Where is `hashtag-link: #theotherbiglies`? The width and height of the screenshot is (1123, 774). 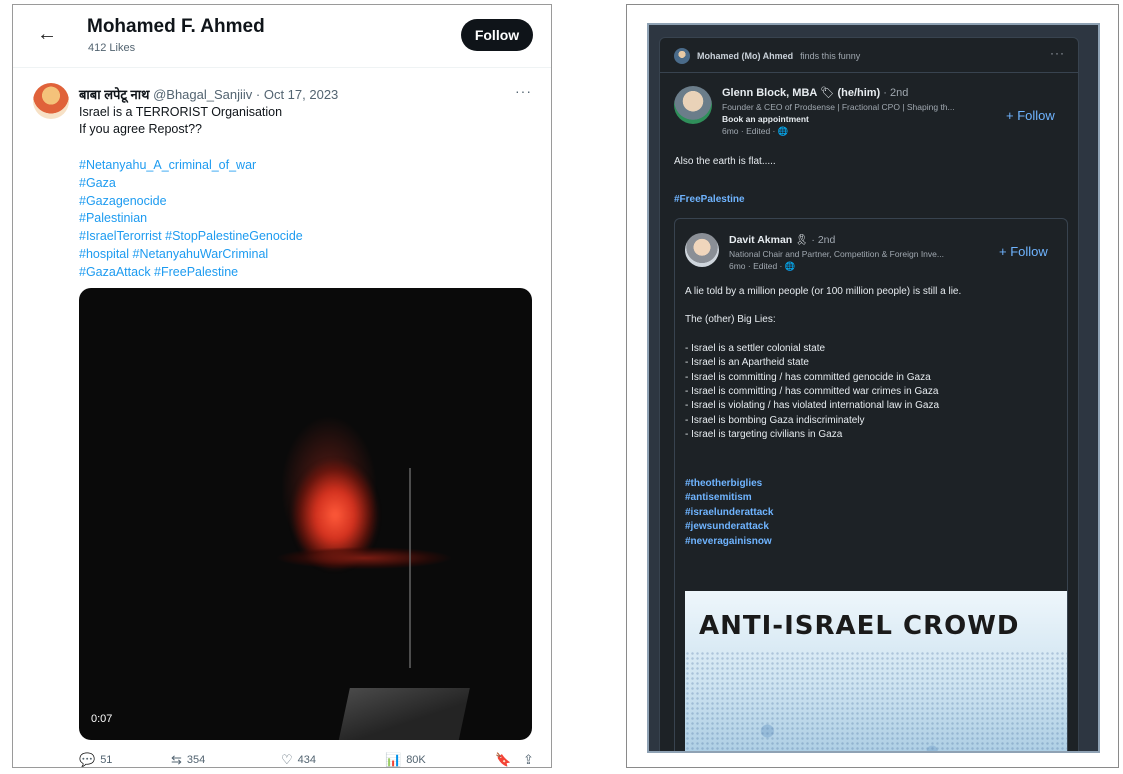 hashtag-link: #theotherbiglies is located at coordinates (729, 484).